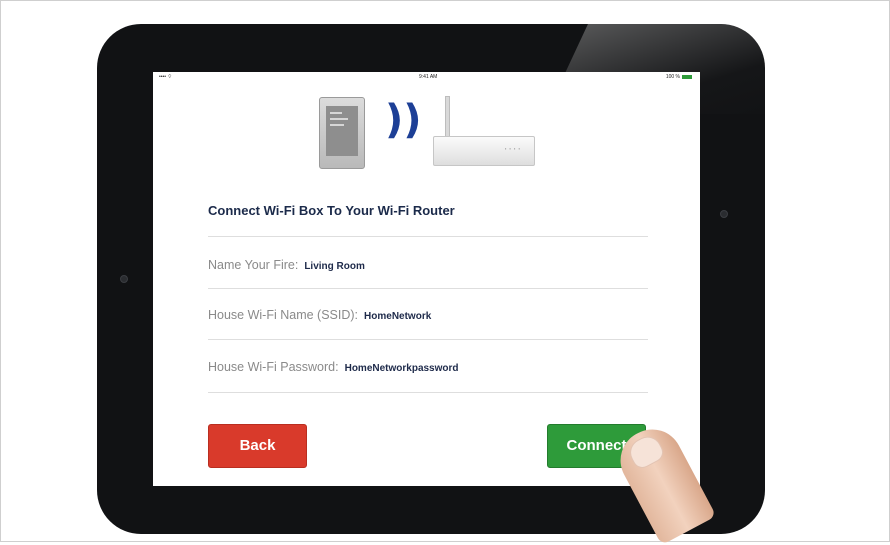 This screenshot has width=890, height=545. I want to click on password-field: House Wi-Fi Password: HomeNetworkpassword, so click(333, 367).